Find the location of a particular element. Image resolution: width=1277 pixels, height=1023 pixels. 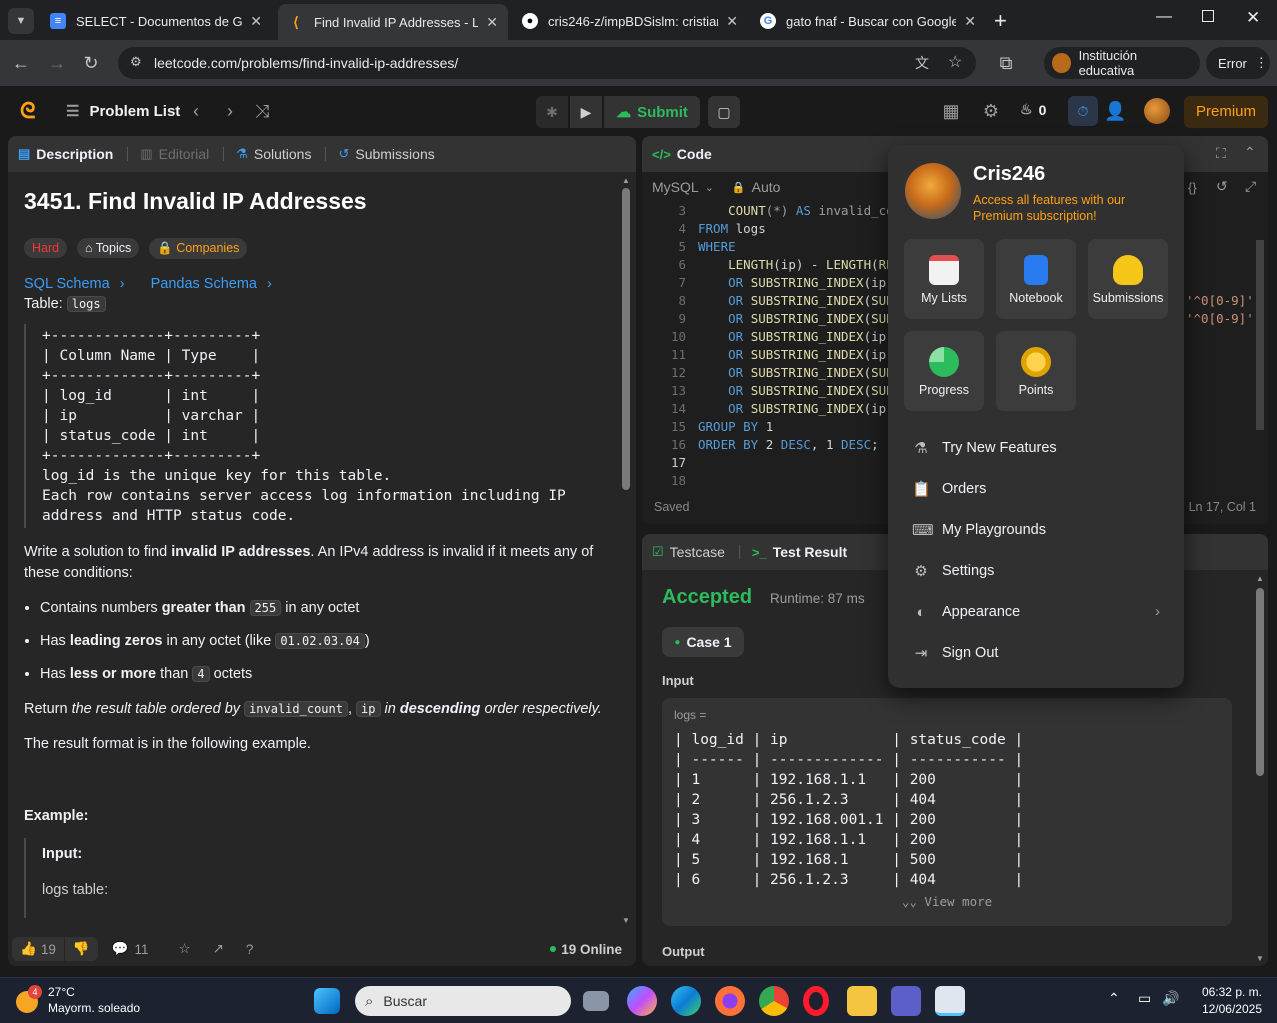

tray-chevron-icon: ⌃ is located at coordinates (1114, 998).